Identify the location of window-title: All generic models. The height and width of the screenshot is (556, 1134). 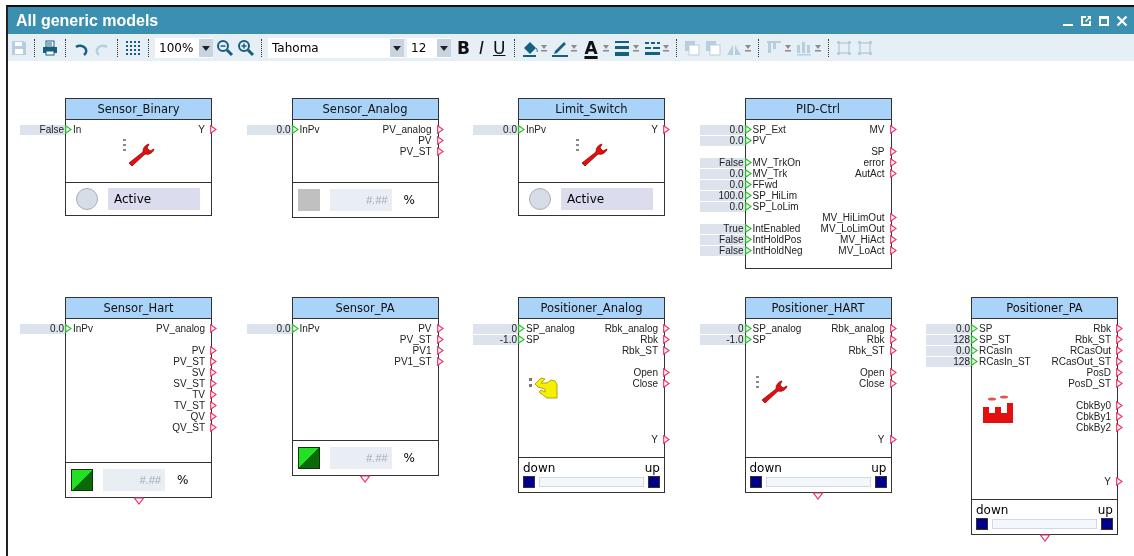
(87, 20).